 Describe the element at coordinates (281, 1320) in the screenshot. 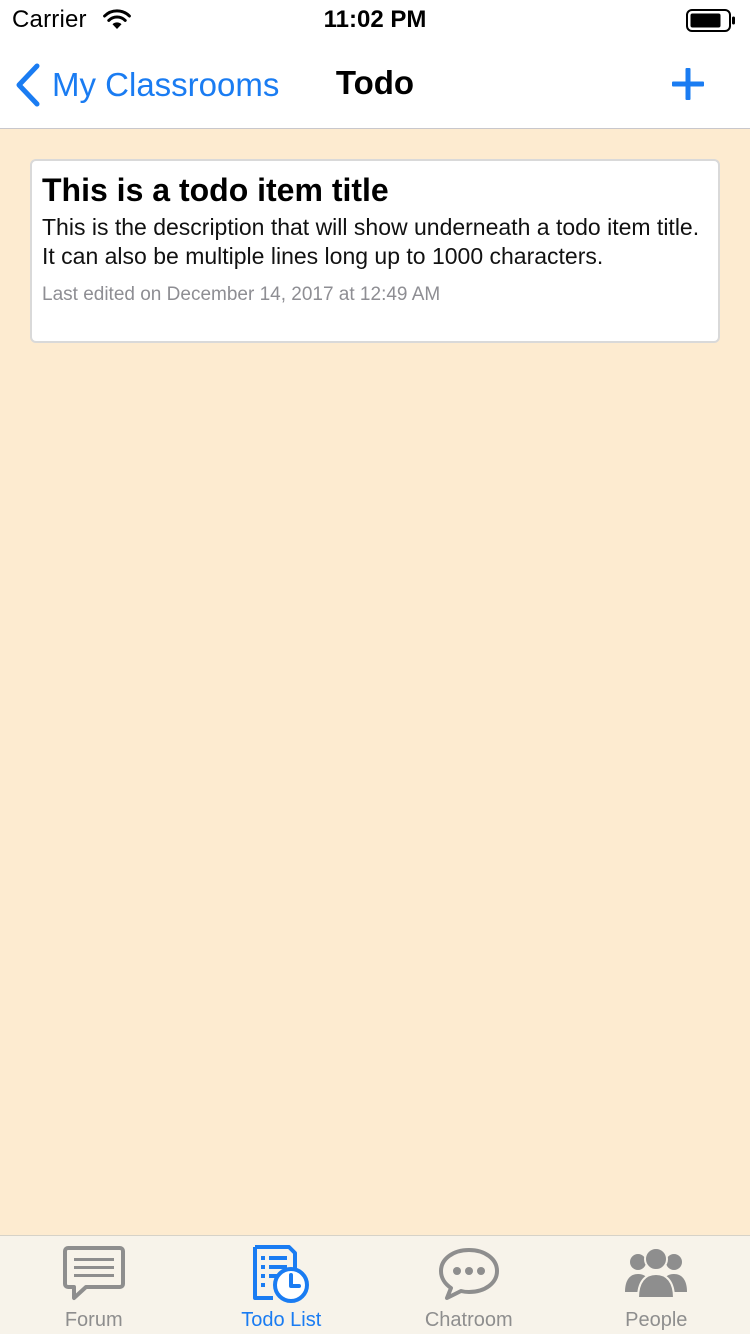

I see `tab-todo-list-label: Todo List` at that location.